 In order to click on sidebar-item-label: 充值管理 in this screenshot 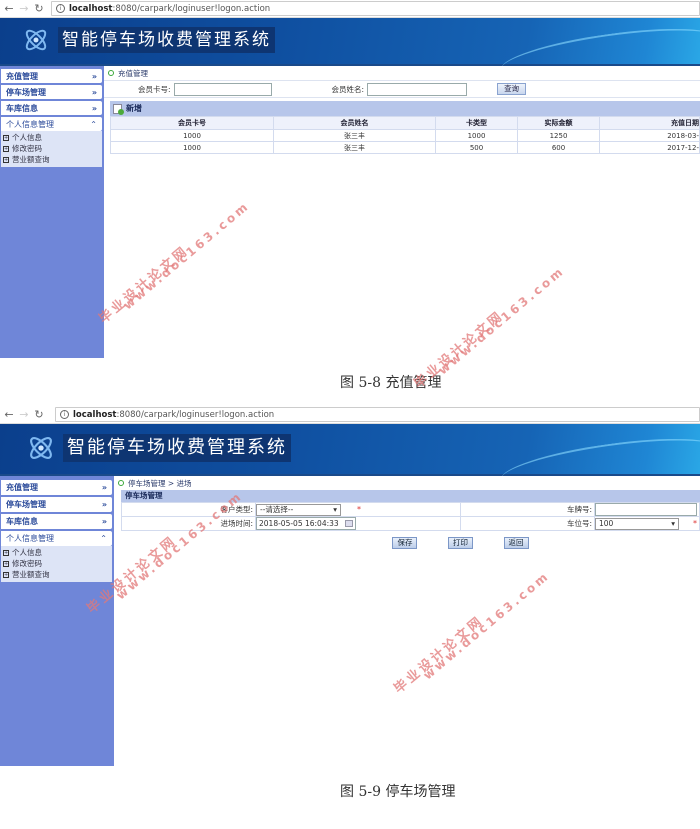, I will do `click(22, 487)`.